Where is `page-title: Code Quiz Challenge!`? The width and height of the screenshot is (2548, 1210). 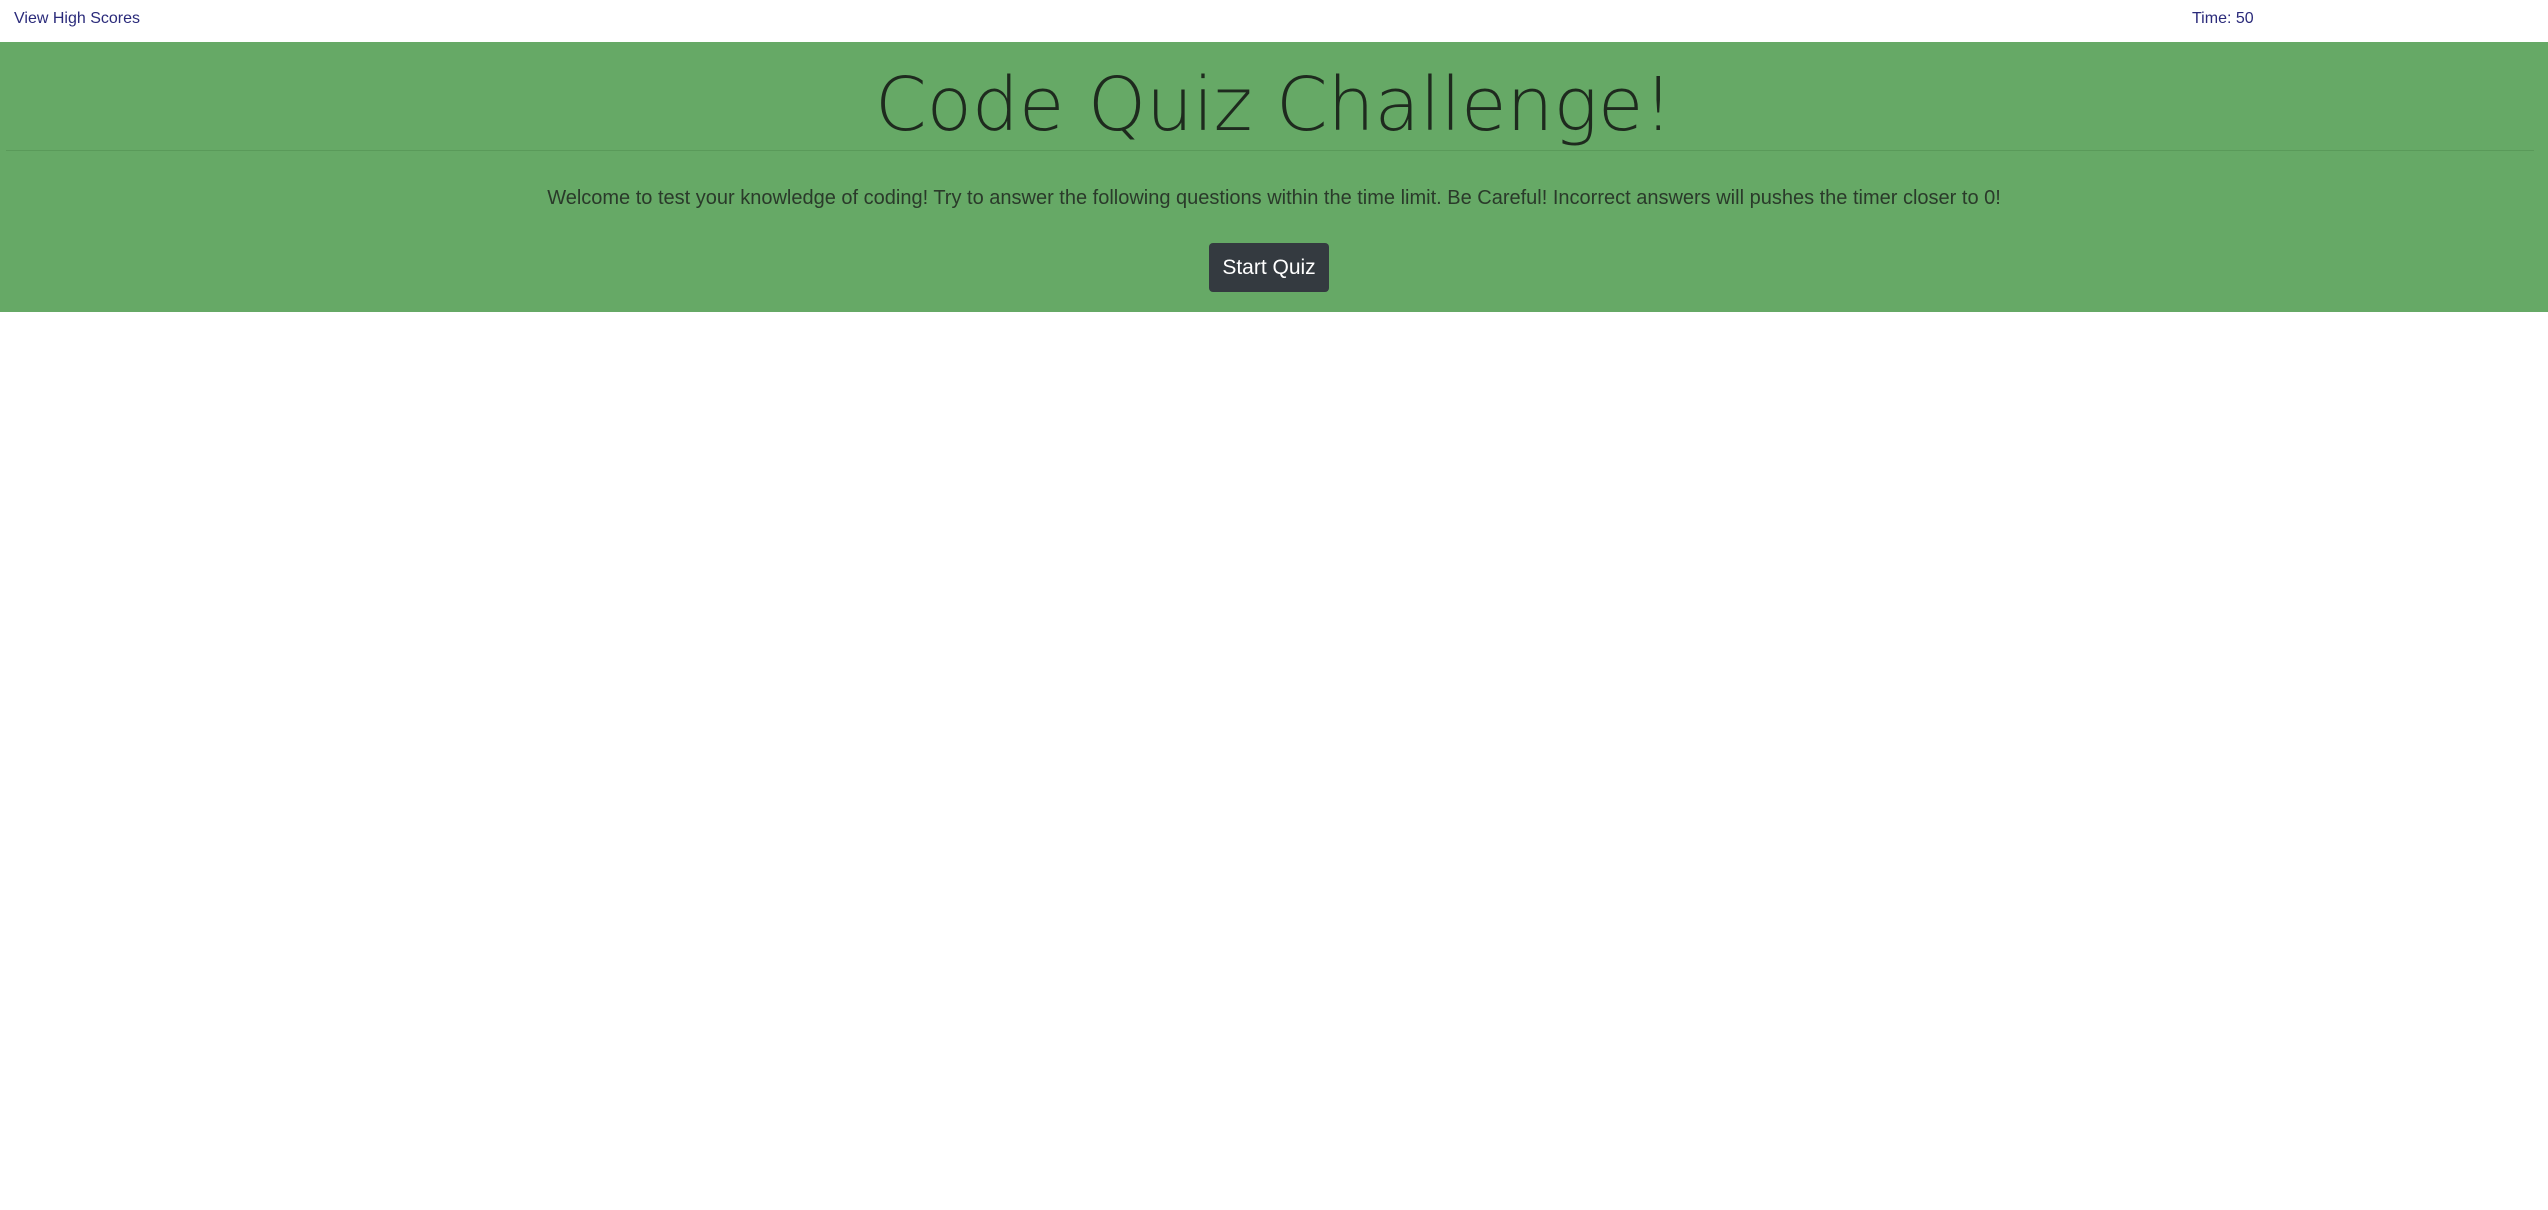 page-title: Code Quiz Challenge! is located at coordinates (1274, 105).